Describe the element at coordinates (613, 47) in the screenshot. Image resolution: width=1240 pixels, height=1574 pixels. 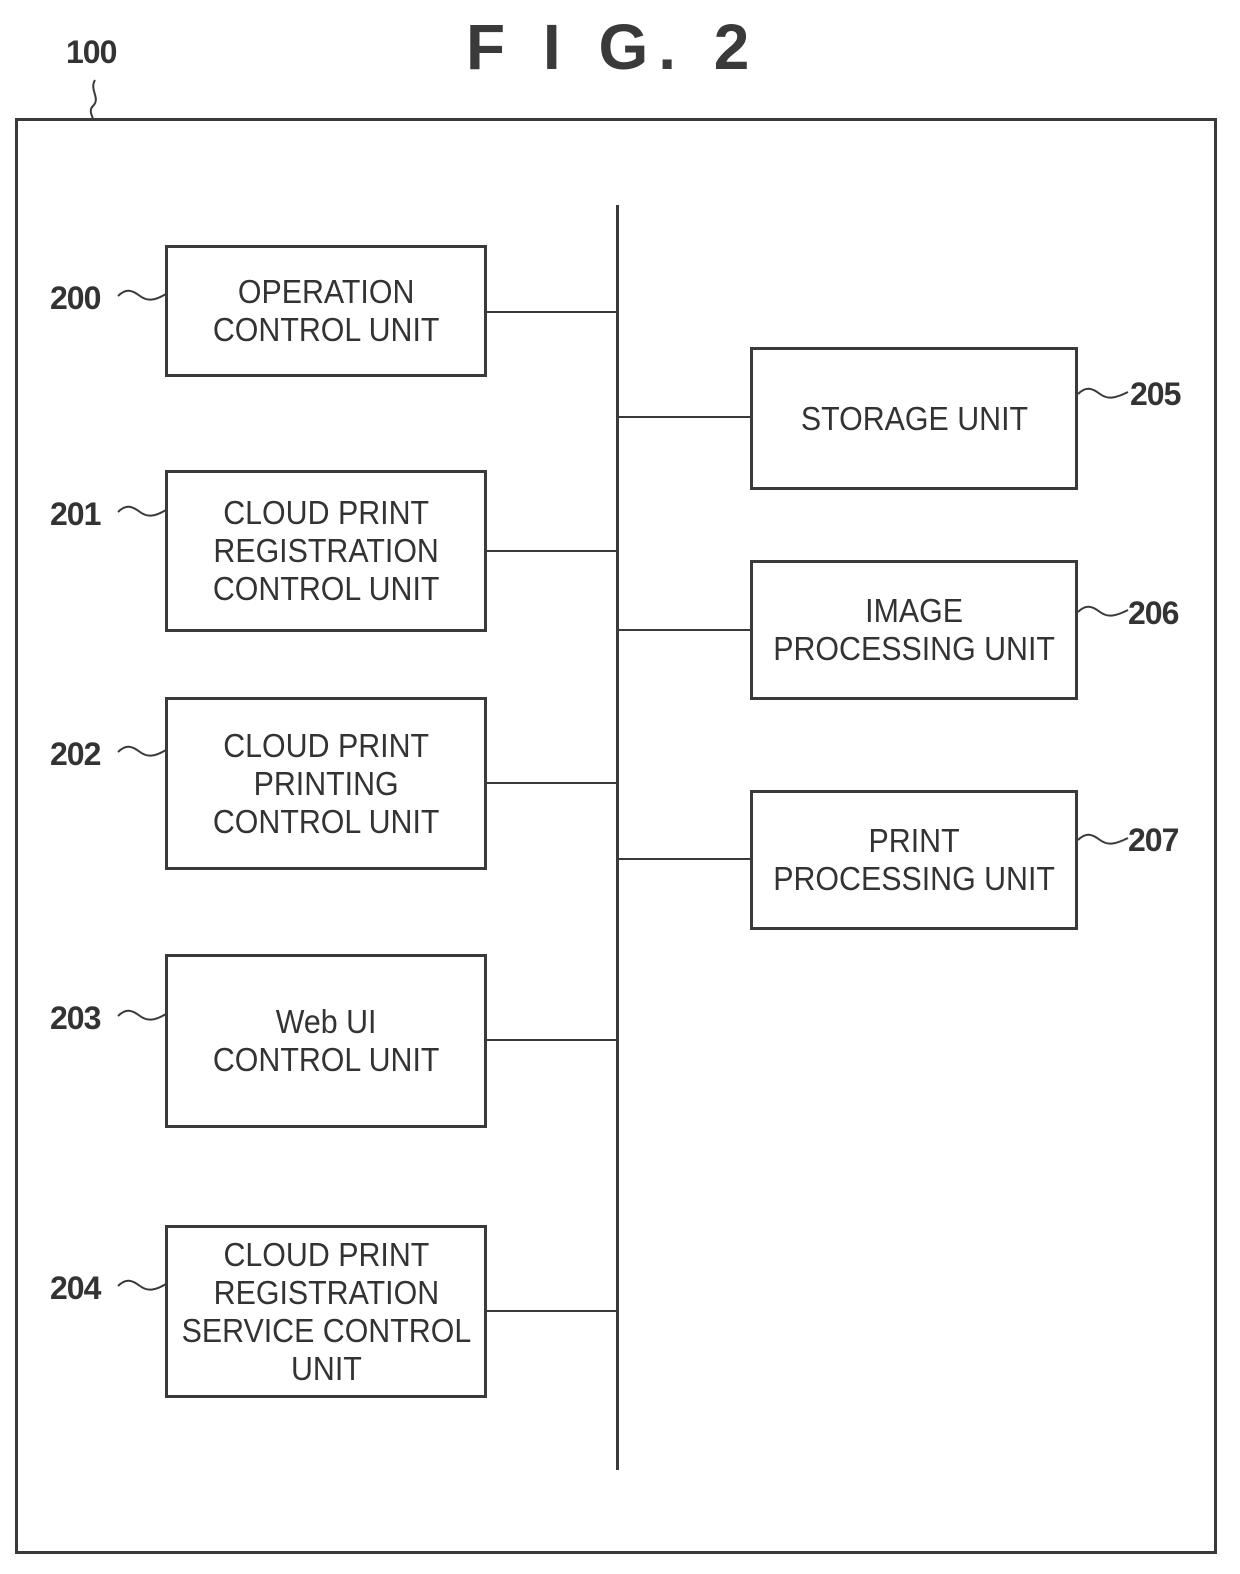
I see `figure-title: F I G. 2` at that location.